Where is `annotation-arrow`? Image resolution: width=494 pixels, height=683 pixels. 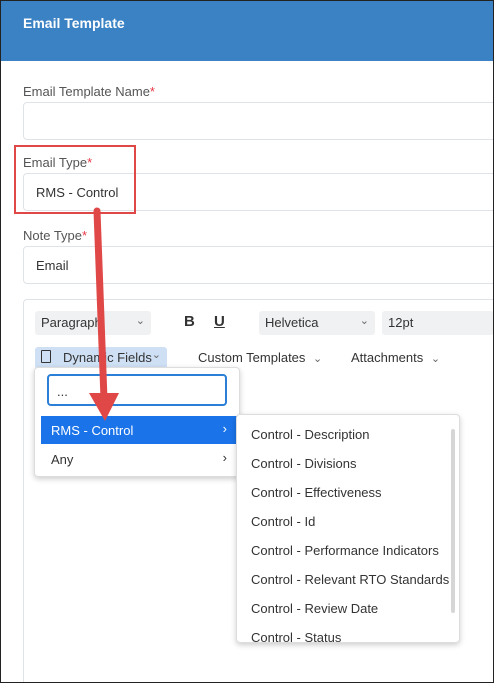
annotation-arrow is located at coordinates (104, 314).